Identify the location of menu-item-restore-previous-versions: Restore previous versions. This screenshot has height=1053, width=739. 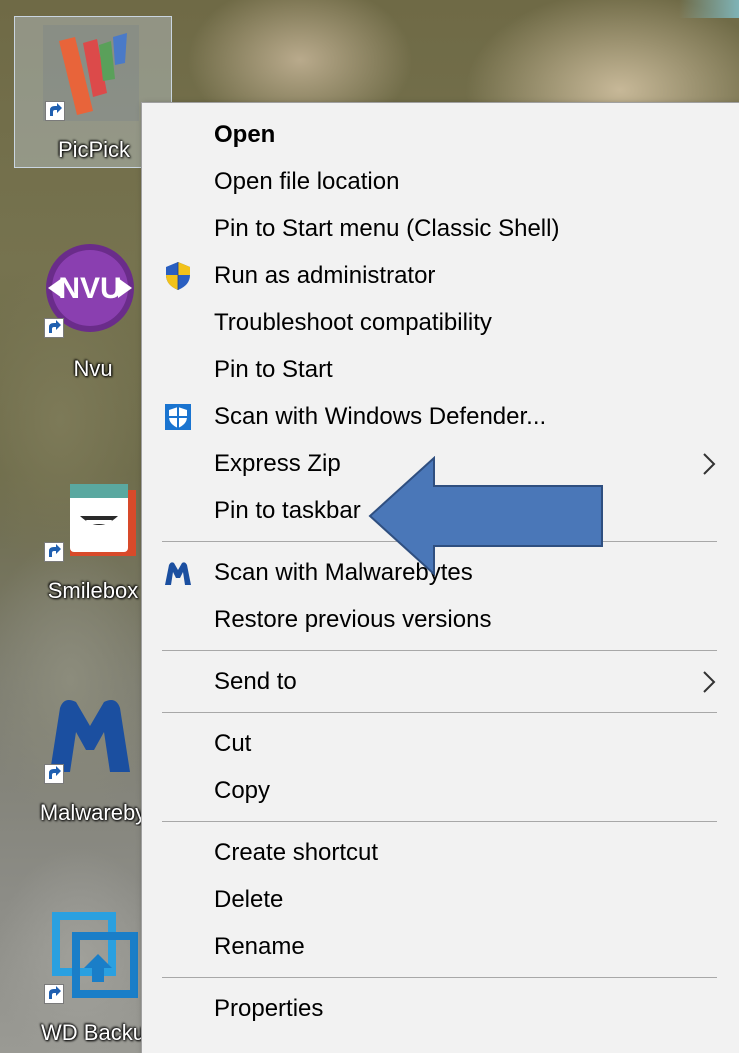
(440, 619).